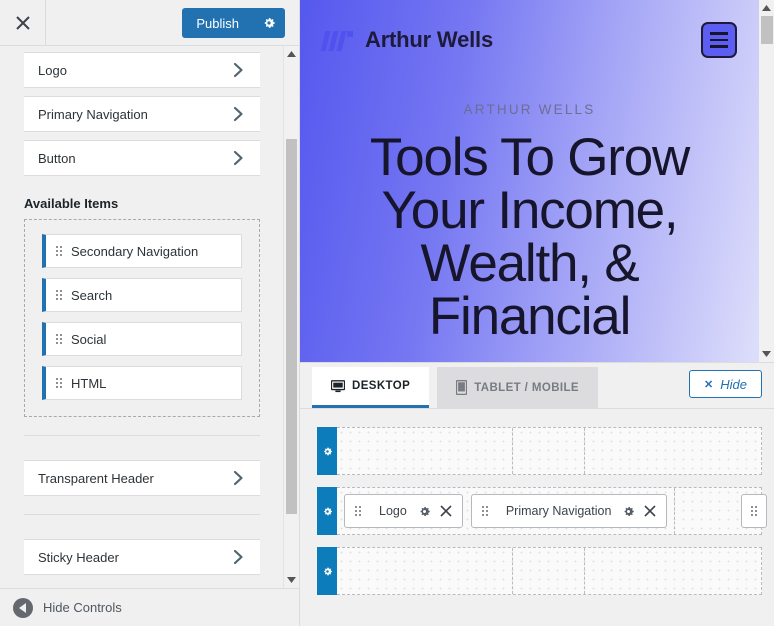 The height and width of the screenshot is (626, 774). What do you see at coordinates (526, 387) in the screenshot?
I see `tab-label: TABLET / MOBILE` at bounding box center [526, 387].